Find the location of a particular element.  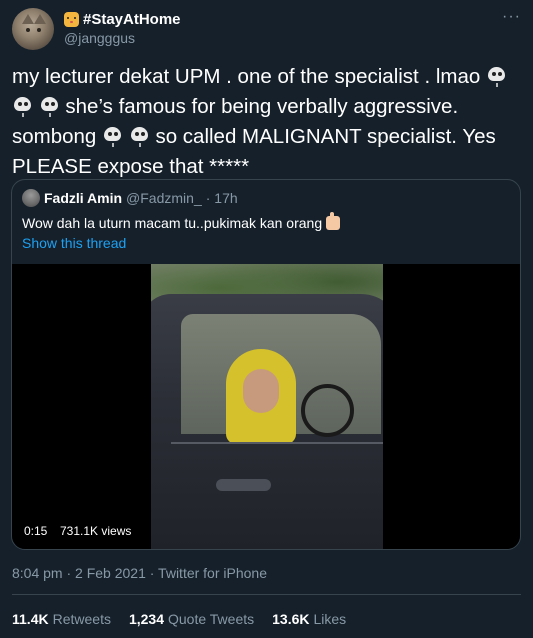

retweets-stat: 11.4K Retweets is located at coordinates (61, 619).